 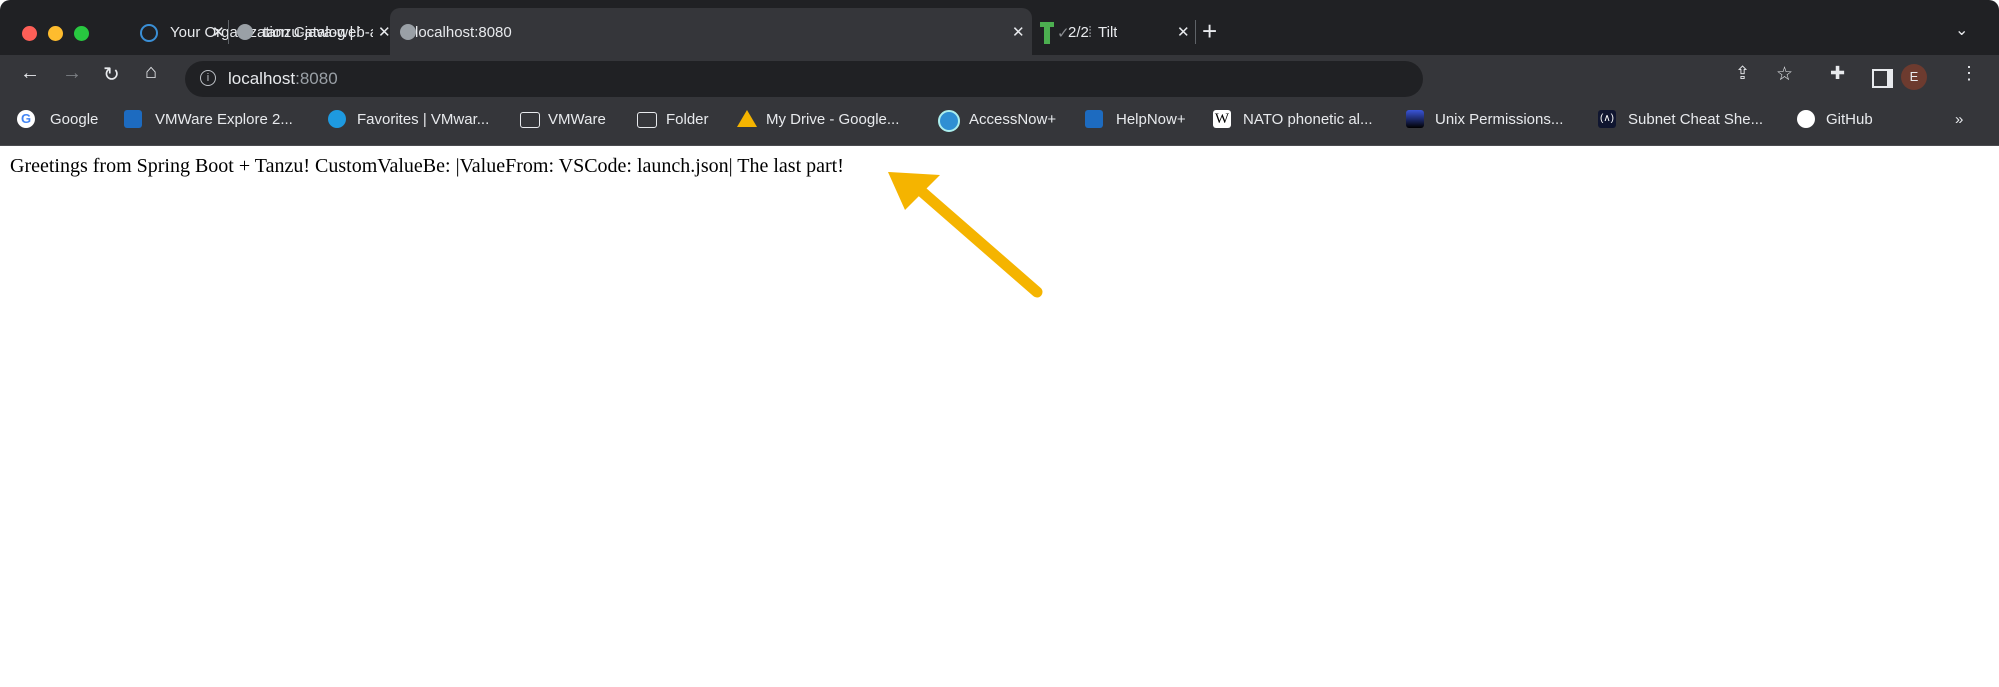 I want to click on annotation-arrow, so click(x=965, y=235).